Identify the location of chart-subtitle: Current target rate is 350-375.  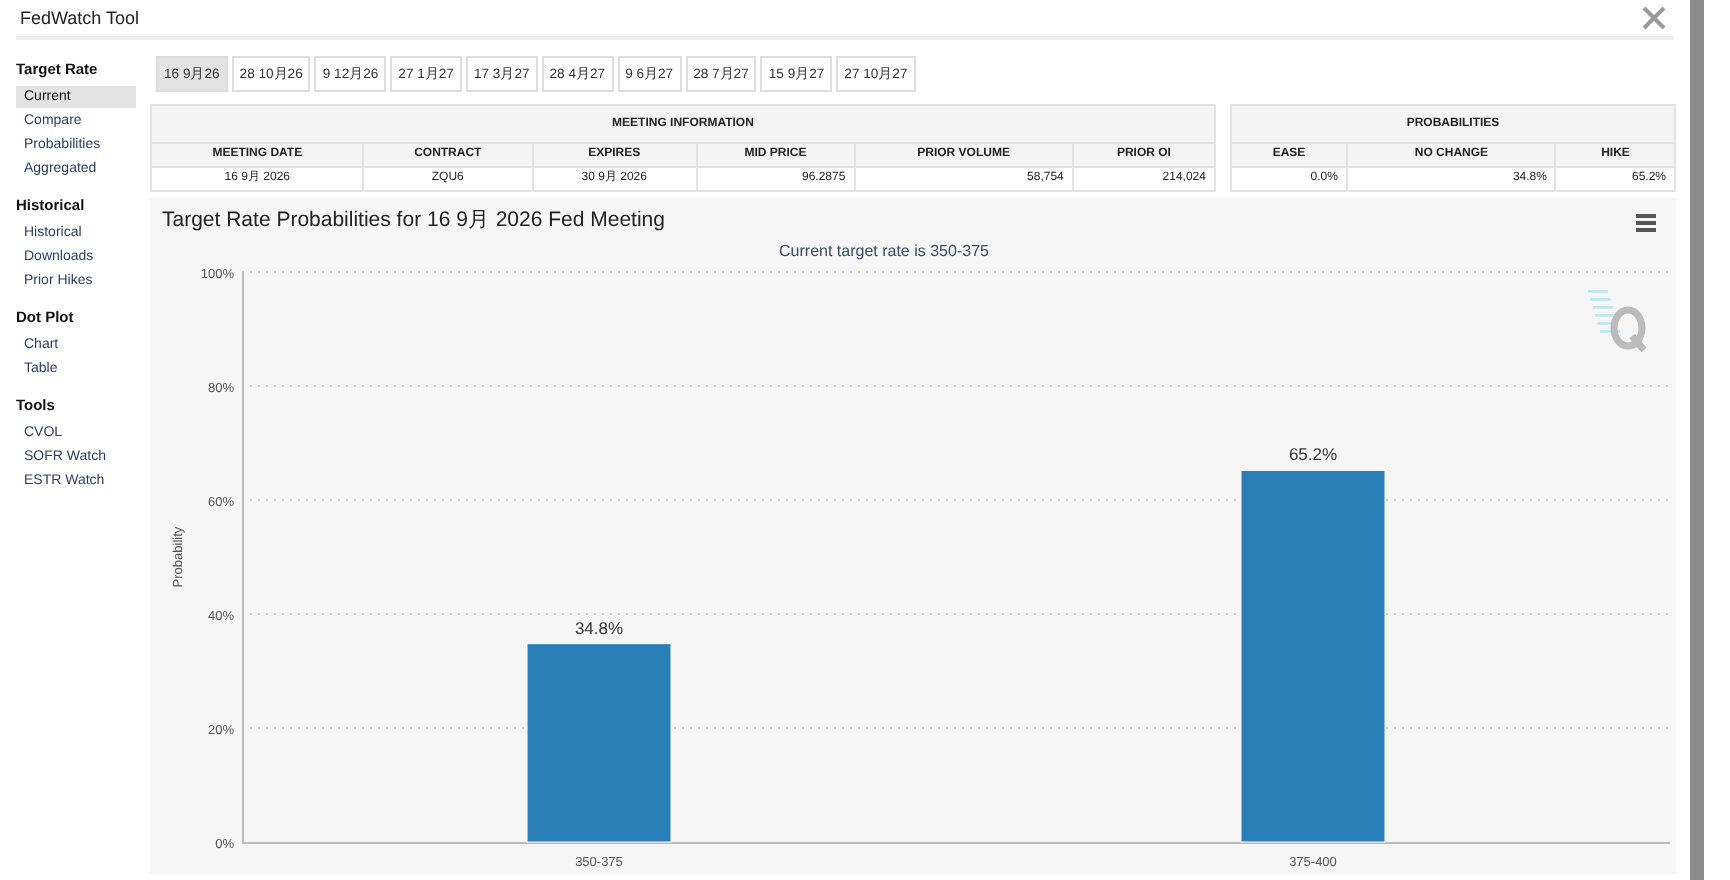
(884, 251).